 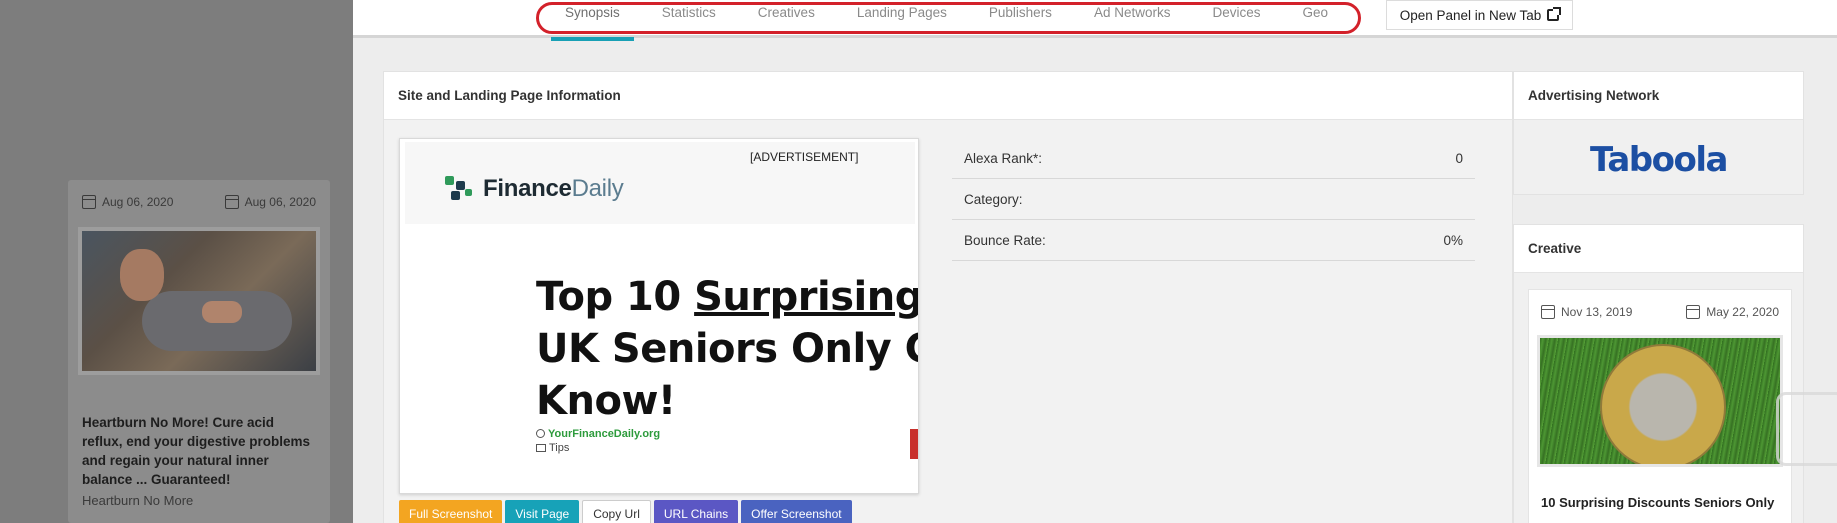 What do you see at coordinates (1586, 312) in the screenshot?
I see `first-seen-date: Nov 13, 2019` at bounding box center [1586, 312].